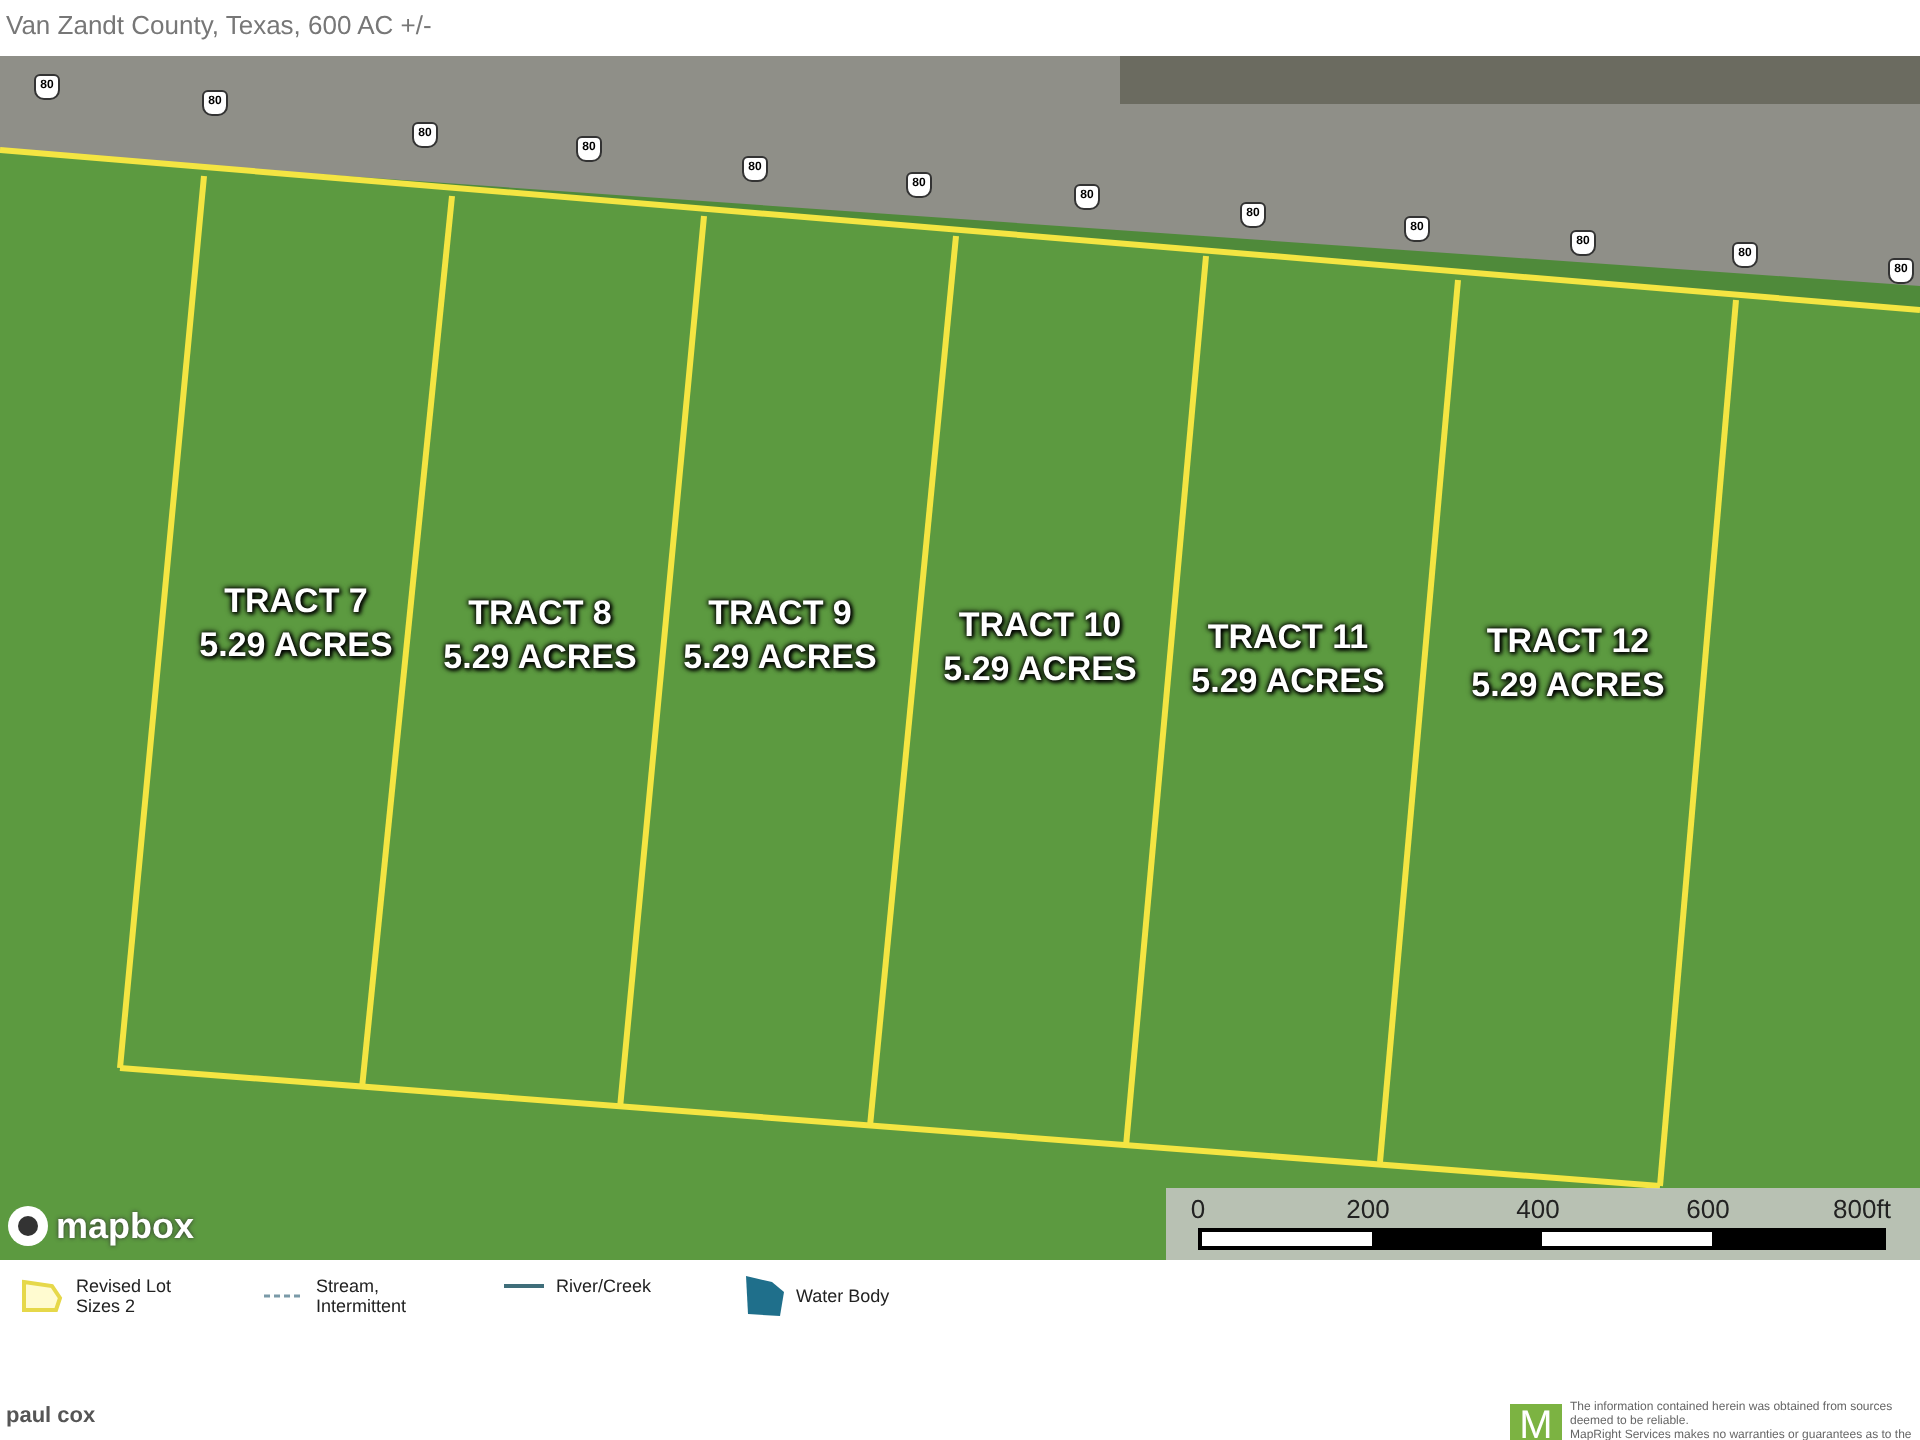  Describe the element at coordinates (125, 1296) in the screenshot. I see `legend-label: Revised Lot Sizes 2` at that location.